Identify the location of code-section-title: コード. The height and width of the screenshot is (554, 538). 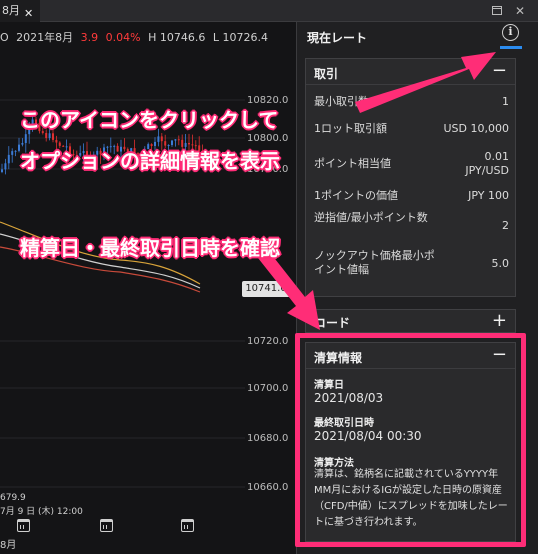
(332, 323).